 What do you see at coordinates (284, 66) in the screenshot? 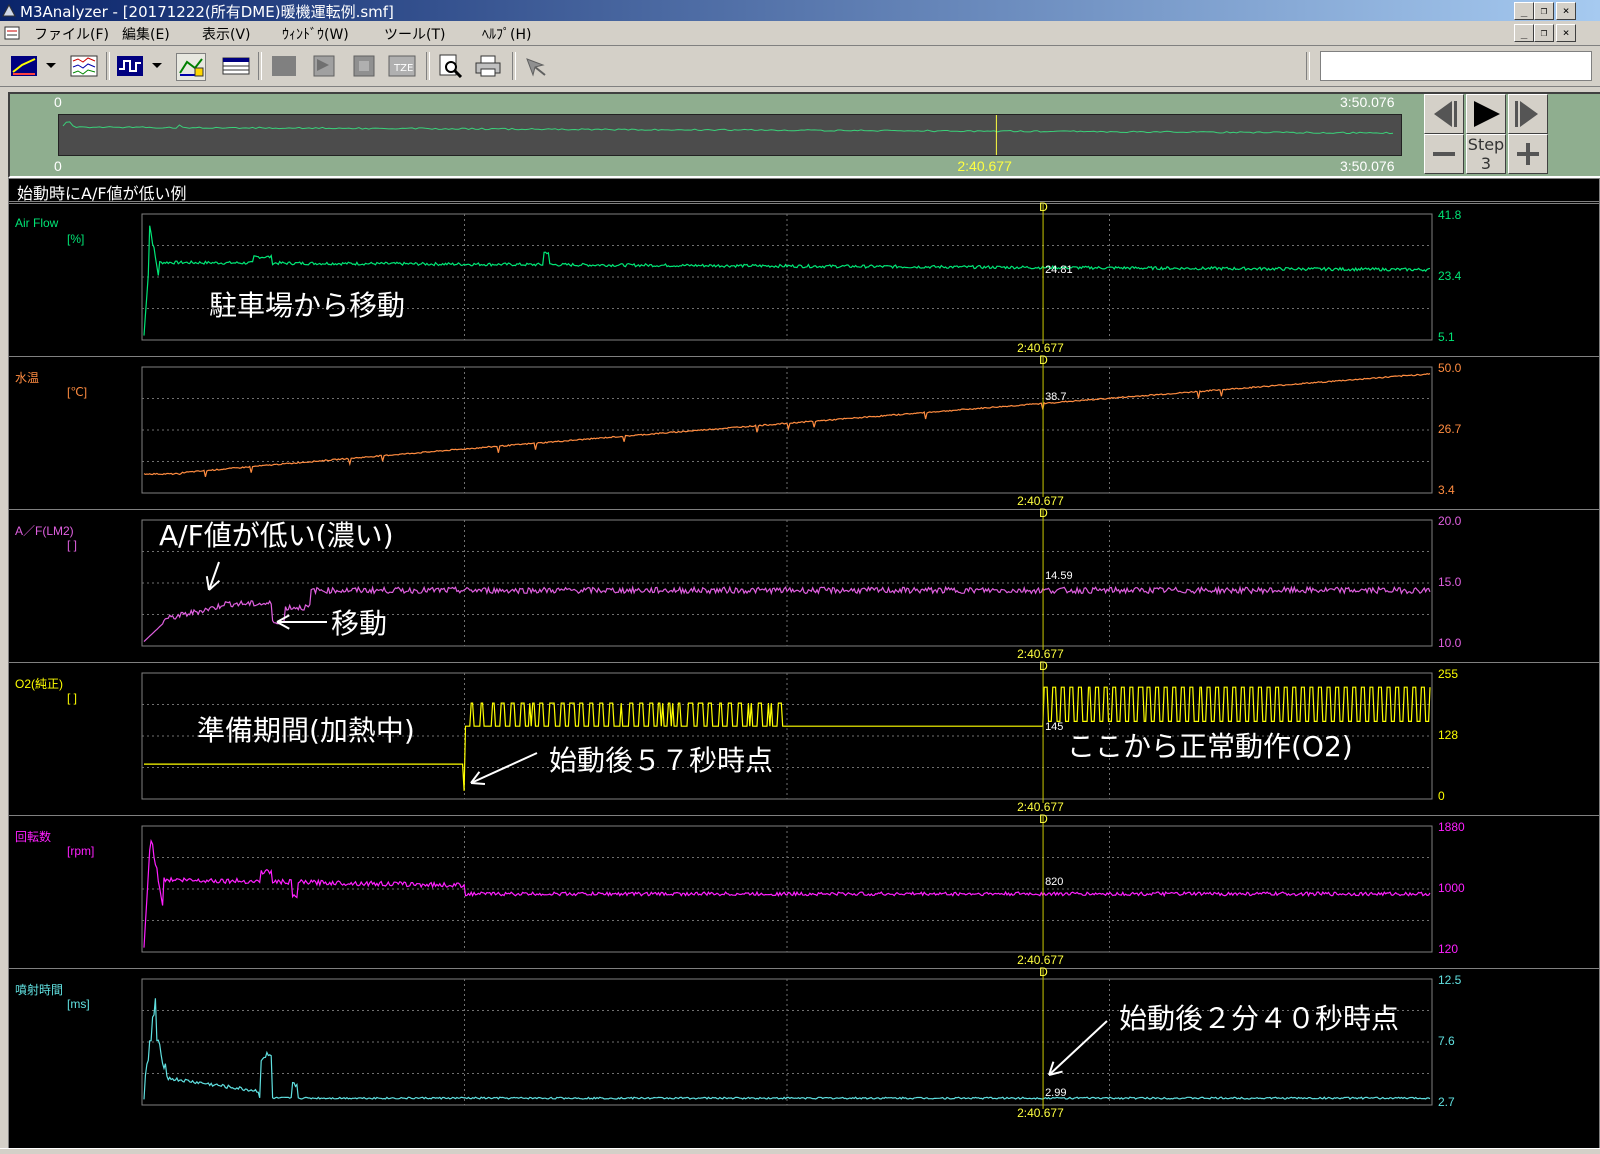
I see `gray-square-icon` at bounding box center [284, 66].